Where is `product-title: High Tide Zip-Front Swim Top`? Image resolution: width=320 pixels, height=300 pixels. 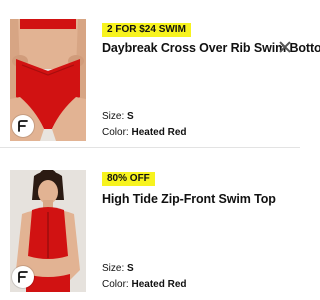 product-title: High Tide Zip-Front Swim Top is located at coordinates (189, 199).